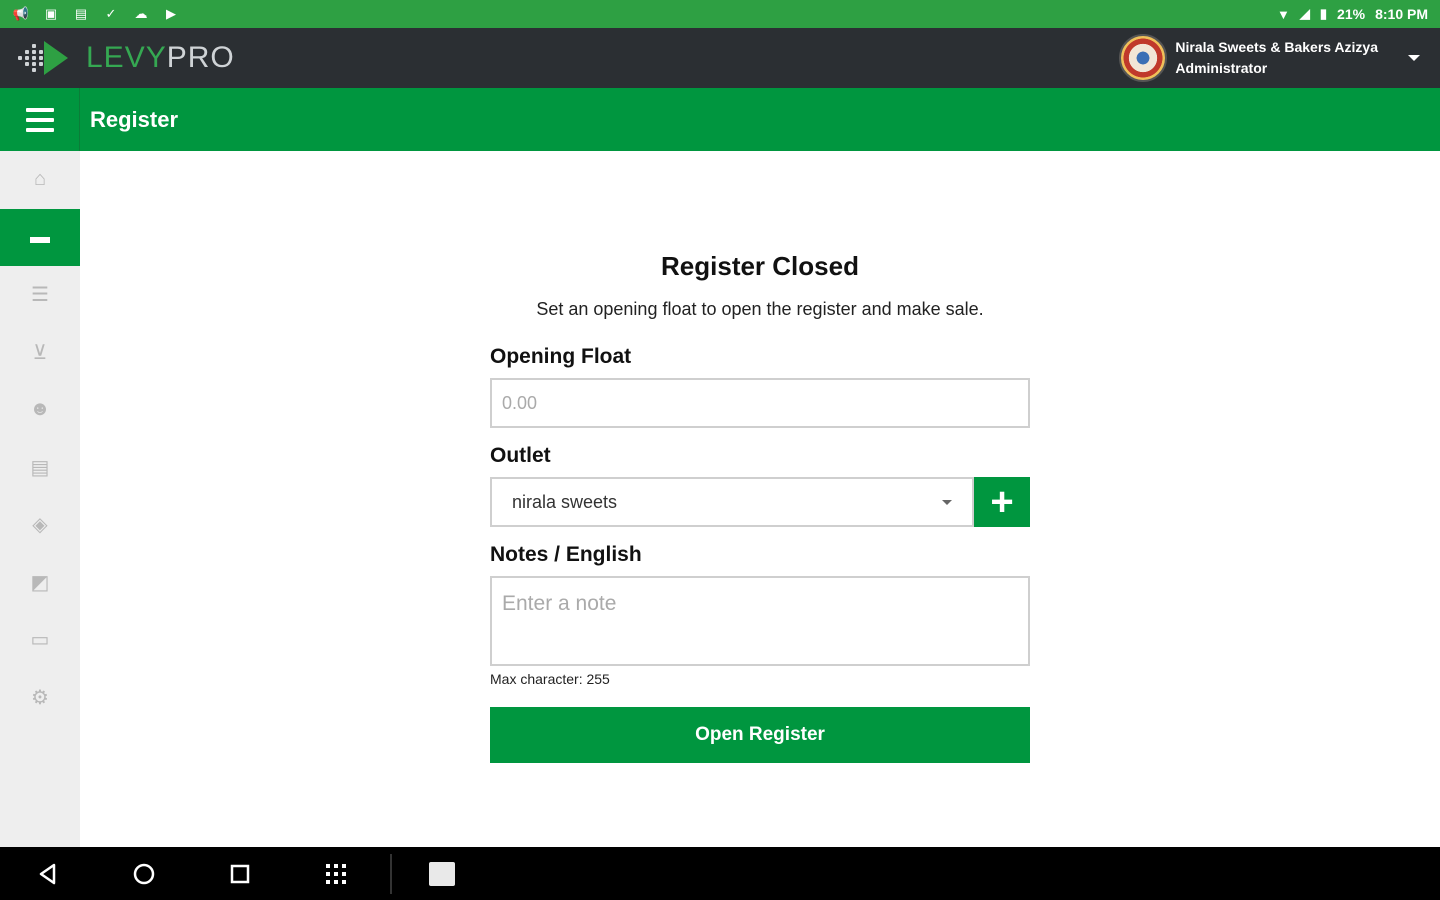 This screenshot has width=1440, height=900. I want to click on open-register-button: Open Register, so click(760, 735).